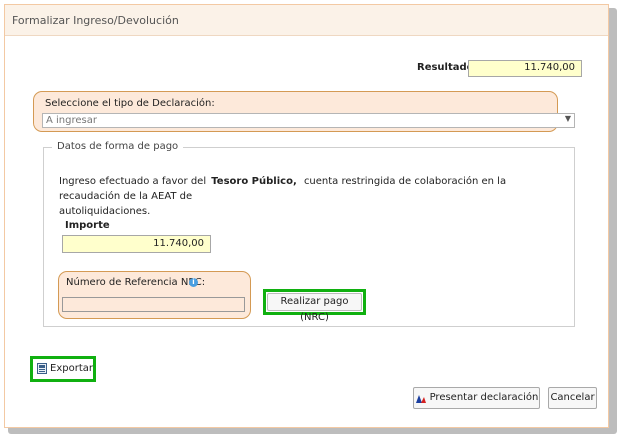 Image resolution: width=621 pixels, height=440 pixels. I want to click on importe-label: Importe, so click(87, 225).